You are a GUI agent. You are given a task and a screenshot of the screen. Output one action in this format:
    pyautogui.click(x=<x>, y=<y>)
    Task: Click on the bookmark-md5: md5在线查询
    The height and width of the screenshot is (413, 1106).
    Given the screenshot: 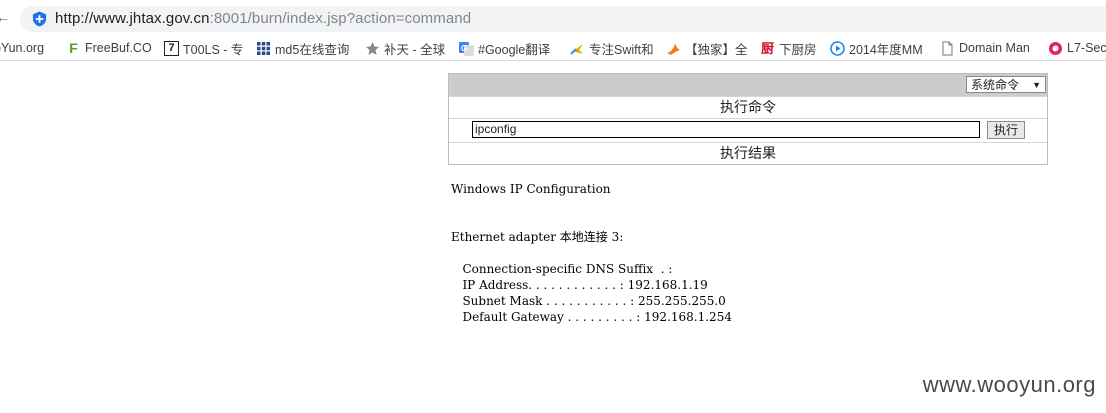 What is the action you would take?
    pyautogui.click(x=302, y=48)
    